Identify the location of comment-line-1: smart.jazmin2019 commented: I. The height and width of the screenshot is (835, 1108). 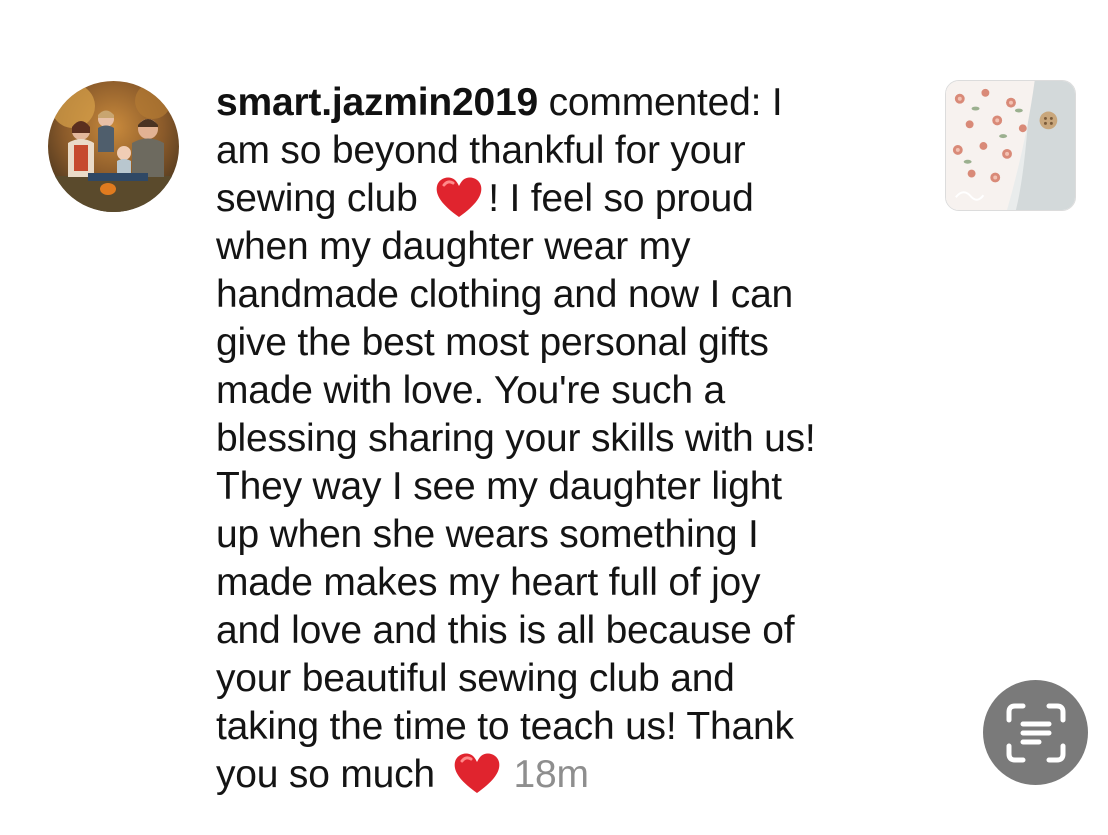
(566, 103).